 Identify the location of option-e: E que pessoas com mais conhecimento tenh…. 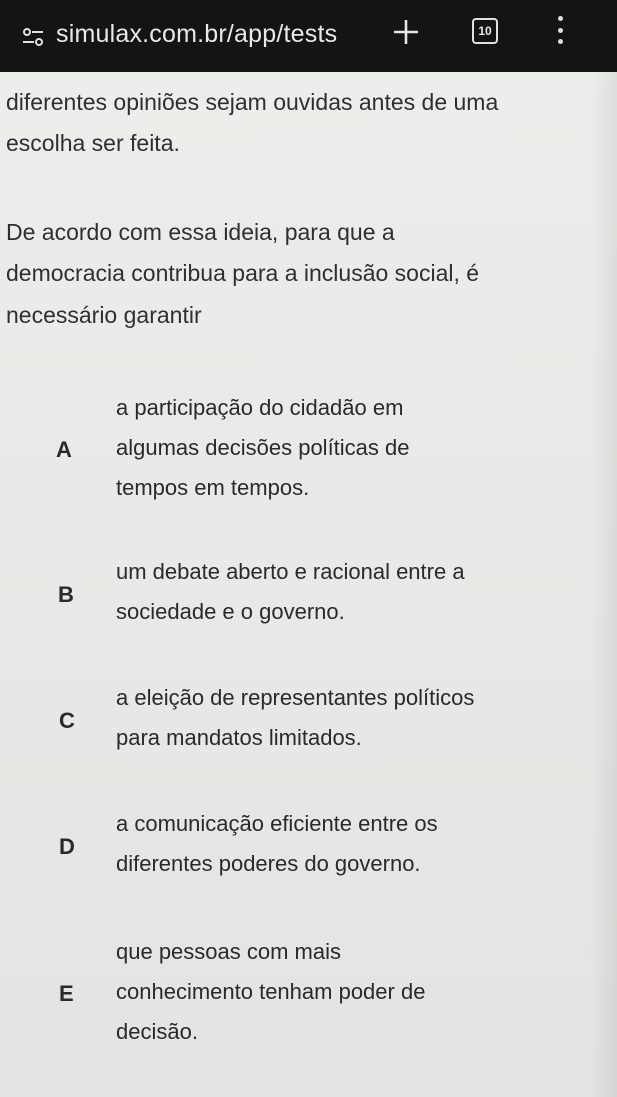
(280, 992).